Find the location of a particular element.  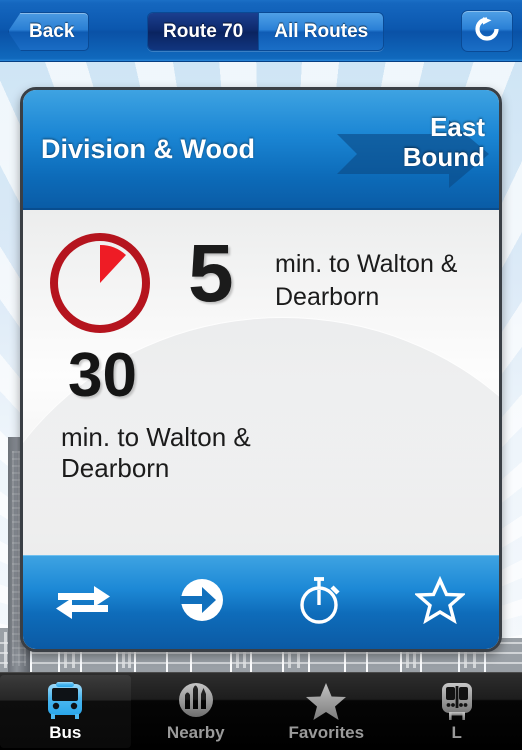

arrow-into-circle-icon is located at coordinates (202, 602).